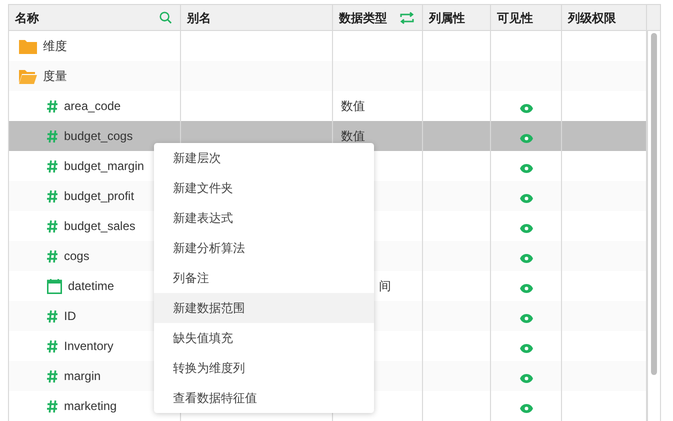 The width and height of the screenshot is (673, 421). What do you see at coordinates (77, 256) in the screenshot?
I see `field-name: cogs` at bounding box center [77, 256].